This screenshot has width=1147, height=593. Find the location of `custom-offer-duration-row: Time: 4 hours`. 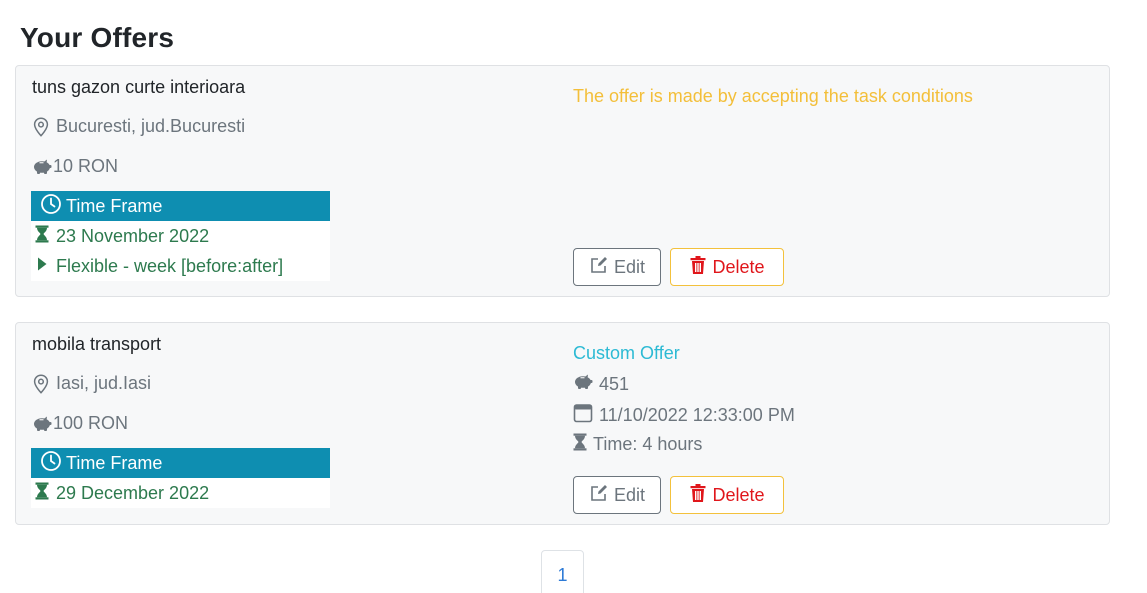

custom-offer-duration-row: Time: 4 hours is located at coordinates (637, 444).